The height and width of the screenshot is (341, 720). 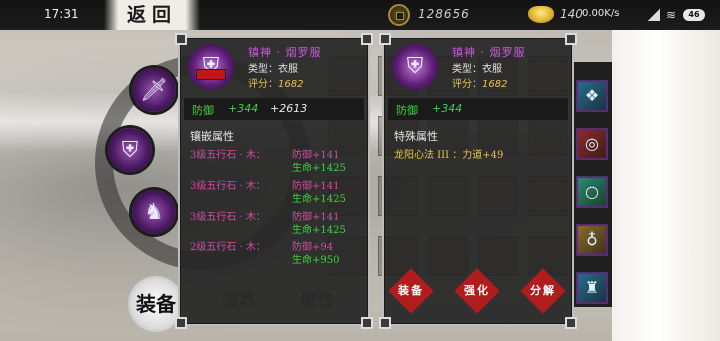 What do you see at coordinates (666, 185) in the screenshot?
I see `right-paper-panel` at bounding box center [666, 185].